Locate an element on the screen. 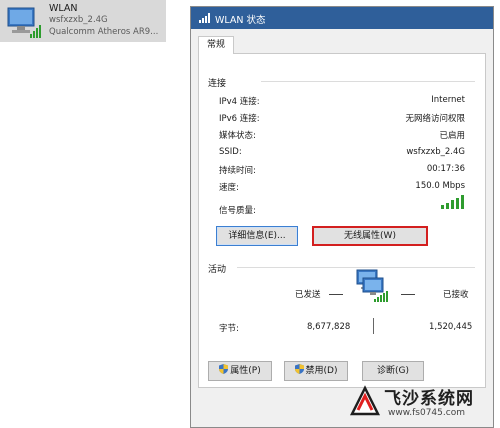 This screenshot has height=428, width=500. media-state-label: 媒体状态: is located at coordinates (237, 136).